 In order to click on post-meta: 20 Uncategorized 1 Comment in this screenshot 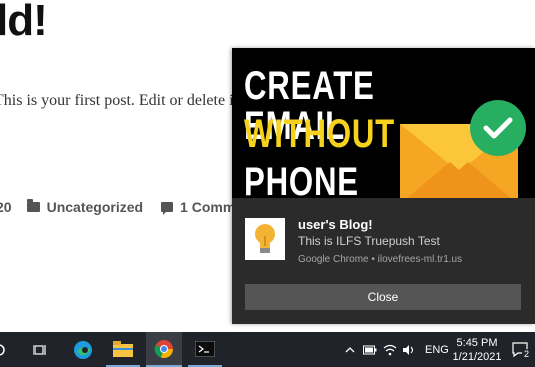, I will do `click(120, 207)`.